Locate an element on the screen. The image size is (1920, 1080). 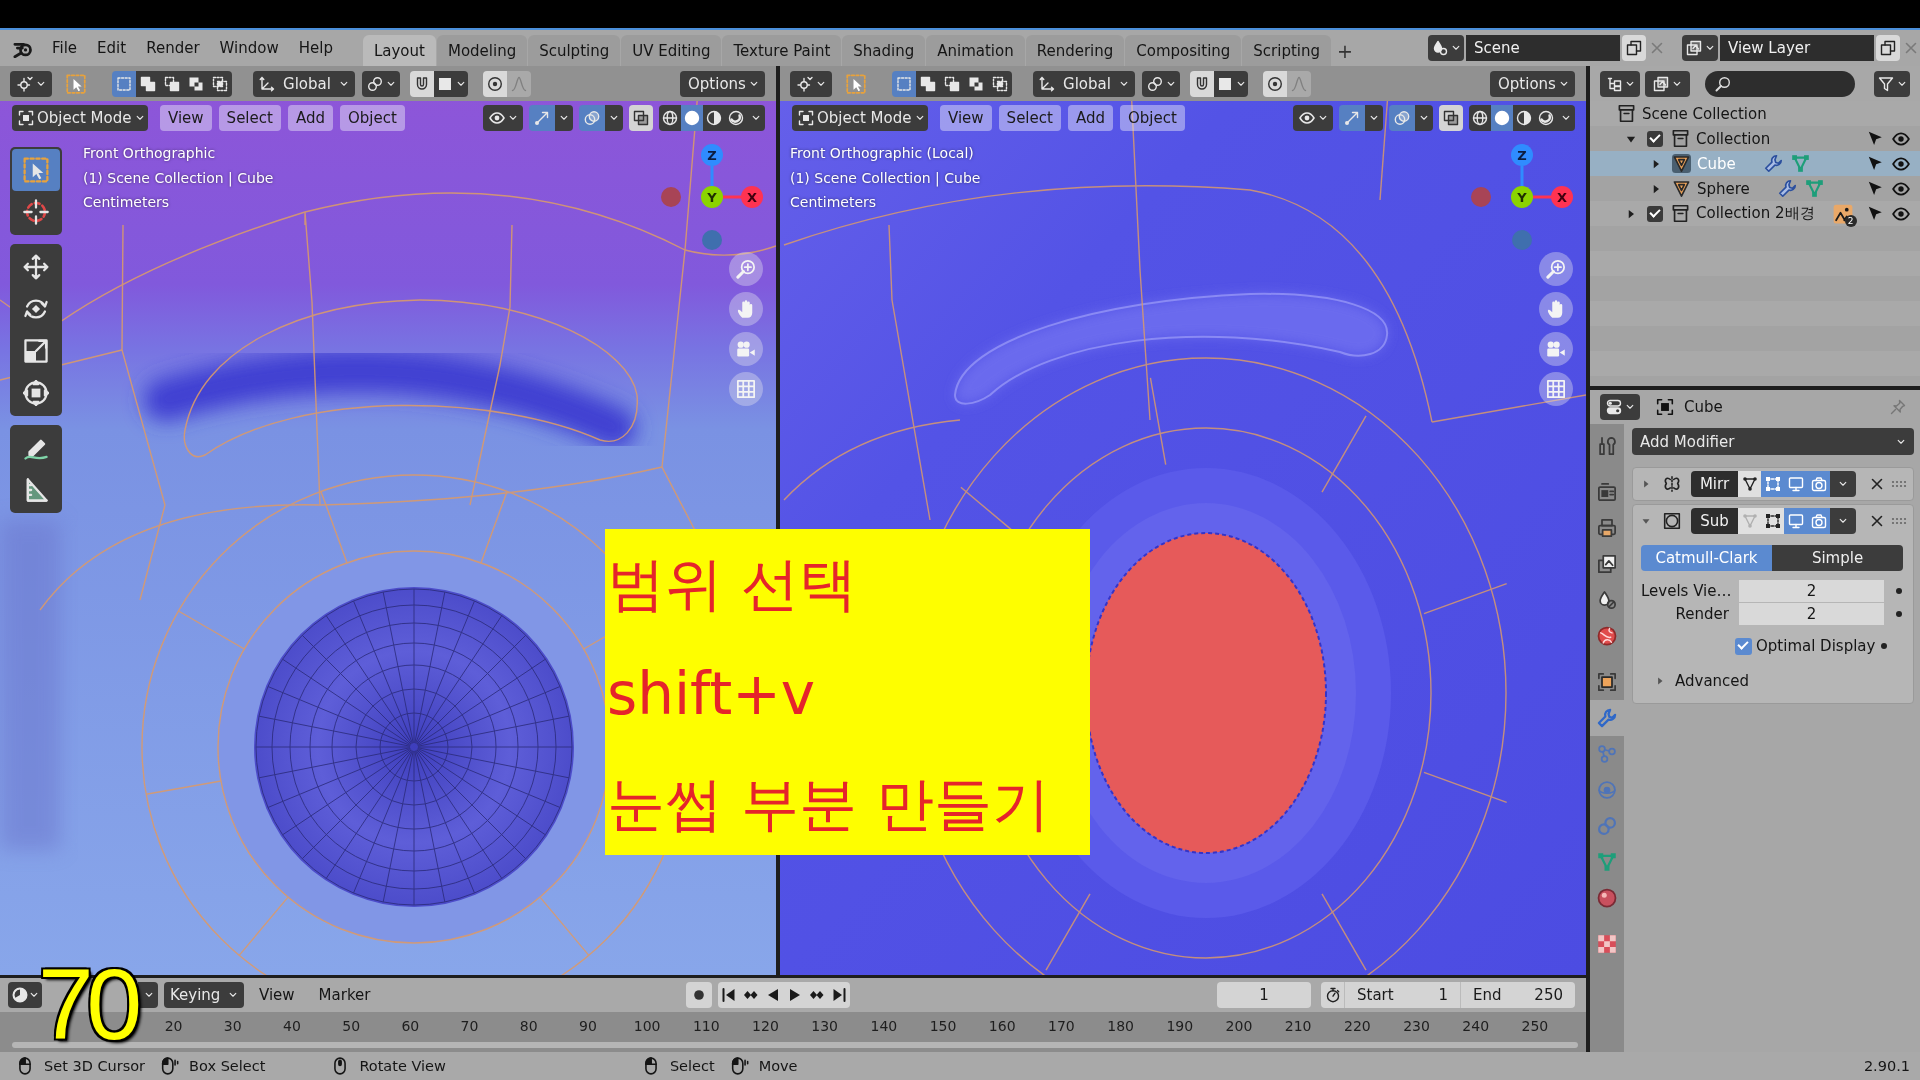
snap-target-dropdown is located at coordinates (1231, 83).